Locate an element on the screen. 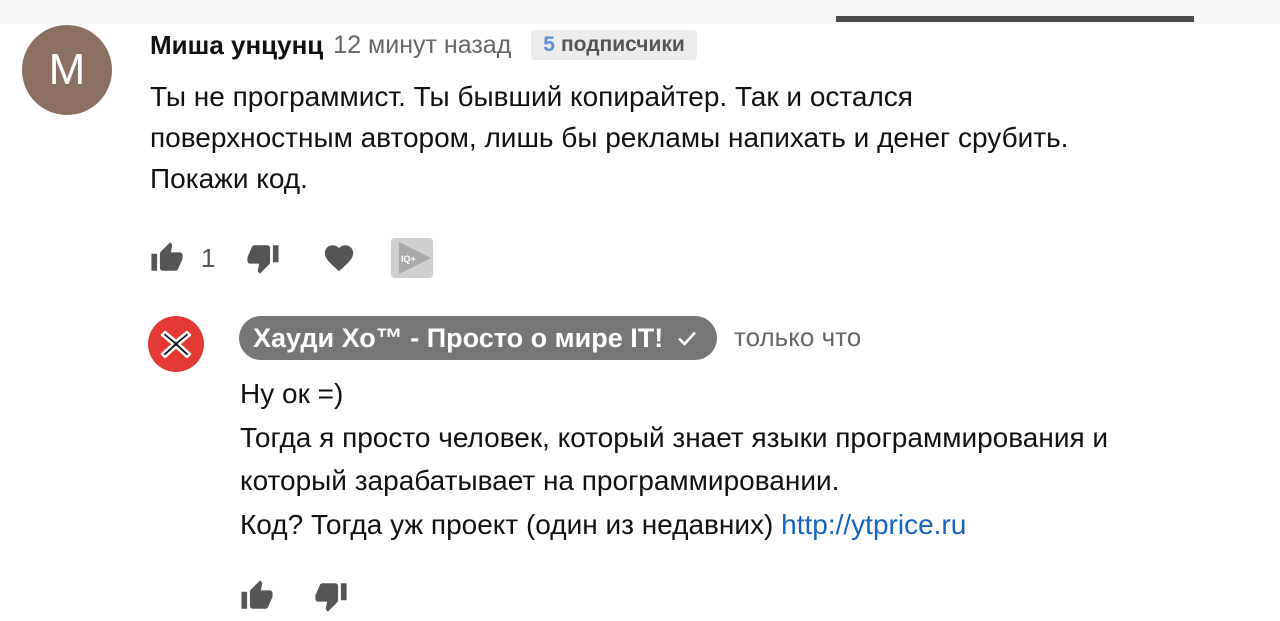 This screenshot has height=621, width=1280. channel-name-badge: Хауди Хо™ - Просто о мире IT! is located at coordinates (478, 338).